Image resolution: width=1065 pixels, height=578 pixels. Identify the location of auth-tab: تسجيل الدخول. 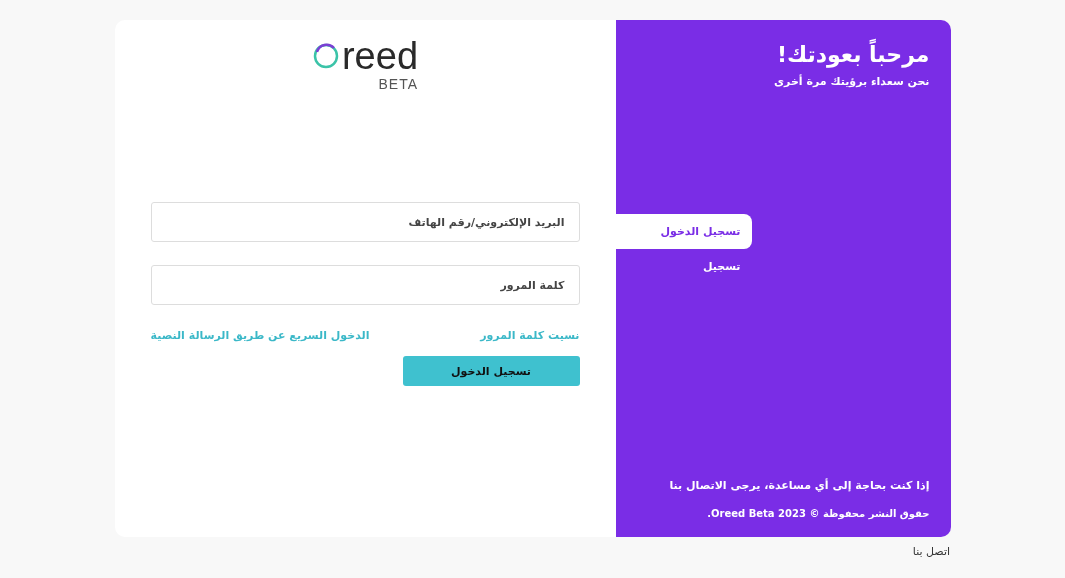
(683, 231).